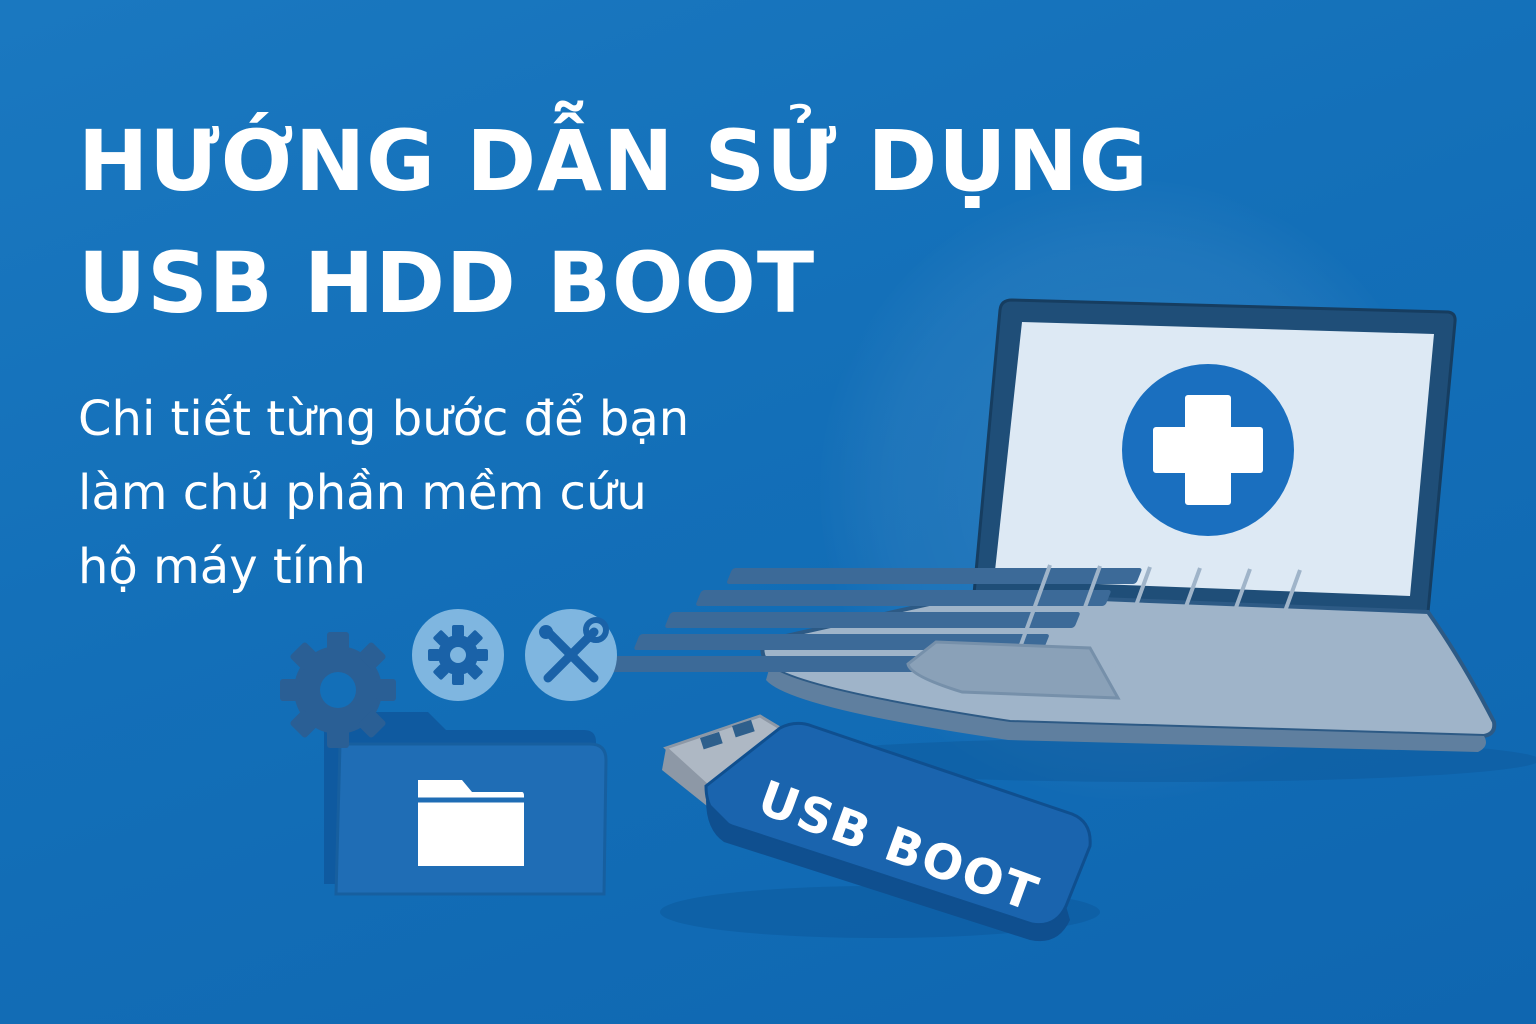 Image resolution: width=1536 pixels, height=1024 pixels. What do you see at coordinates (458, 655) in the screenshot?
I see `settings-gear-icon` at bounding box center [458, 655].